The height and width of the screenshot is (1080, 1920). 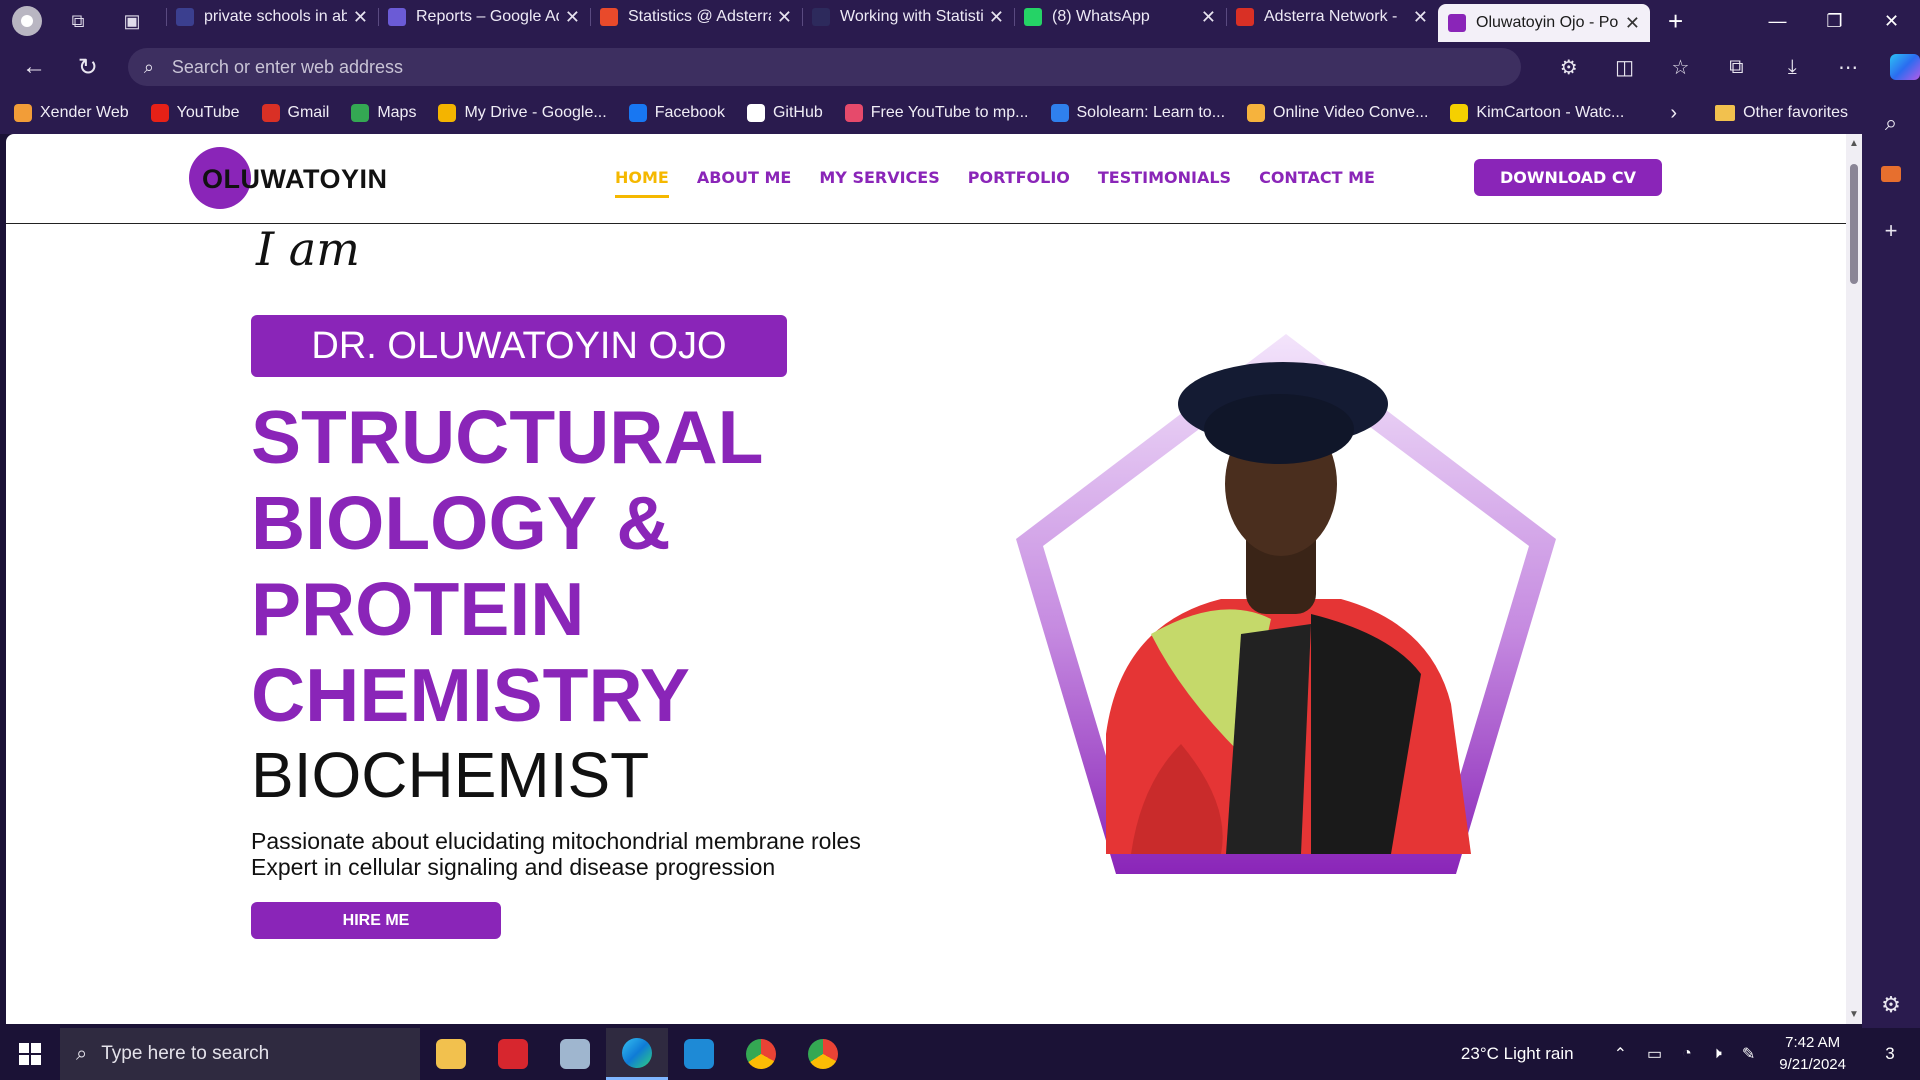 What do you see at coordinates (575, 1054) in the screenshot?
I see `control-panel-icon` at bounding box center [575, 1054].